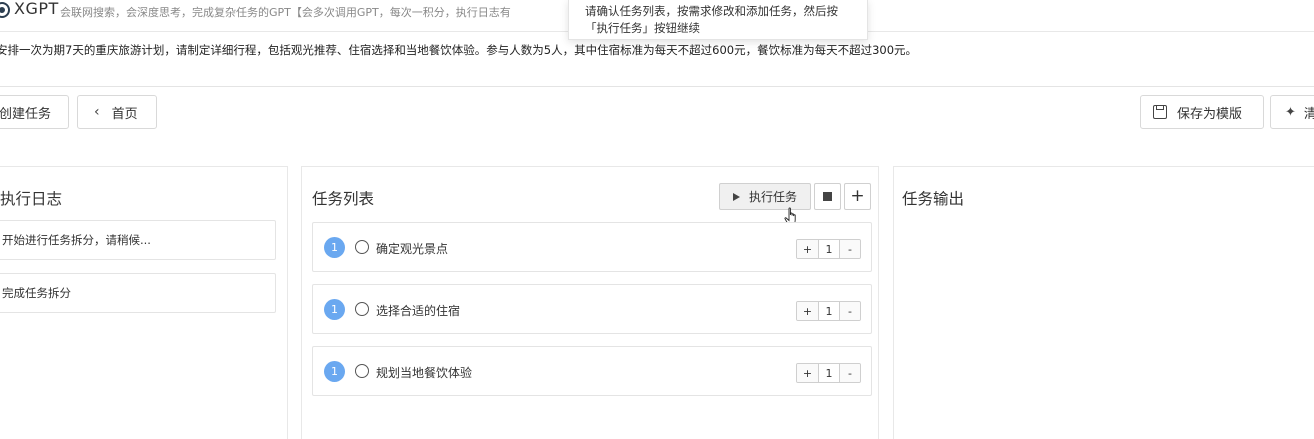 This screenshot has height=439, width=1314. Describe the element at coordinates (418, 311) in the screenshot. I see `task-label: 选择合适的住宿` at that location.